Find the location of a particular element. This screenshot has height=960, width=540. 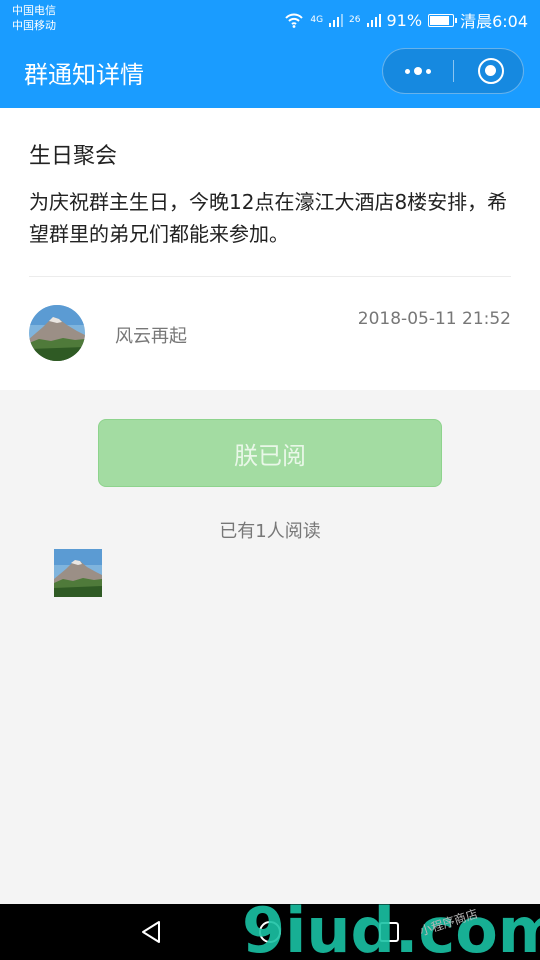

carrier-info: 中国电信 中国移动 is located at coordinates (34, 18).